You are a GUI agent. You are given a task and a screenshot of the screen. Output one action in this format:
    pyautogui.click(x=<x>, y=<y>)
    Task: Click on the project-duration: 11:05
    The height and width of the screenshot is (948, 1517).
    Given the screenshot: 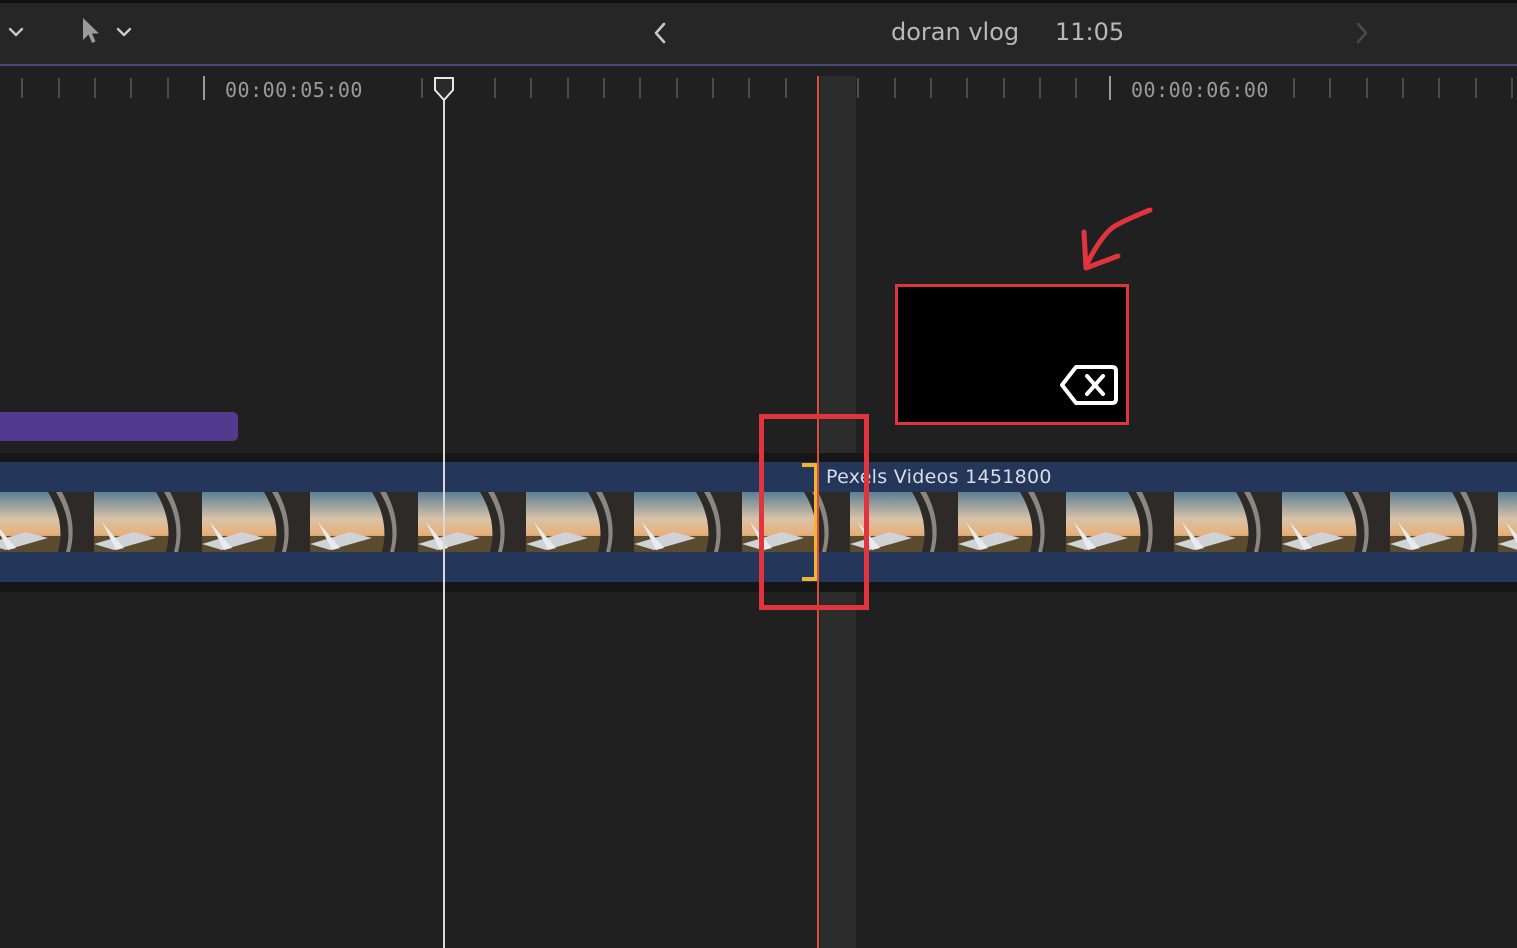 What is the action you would take?
    pyautogui.click(x=1090, y=32)
    